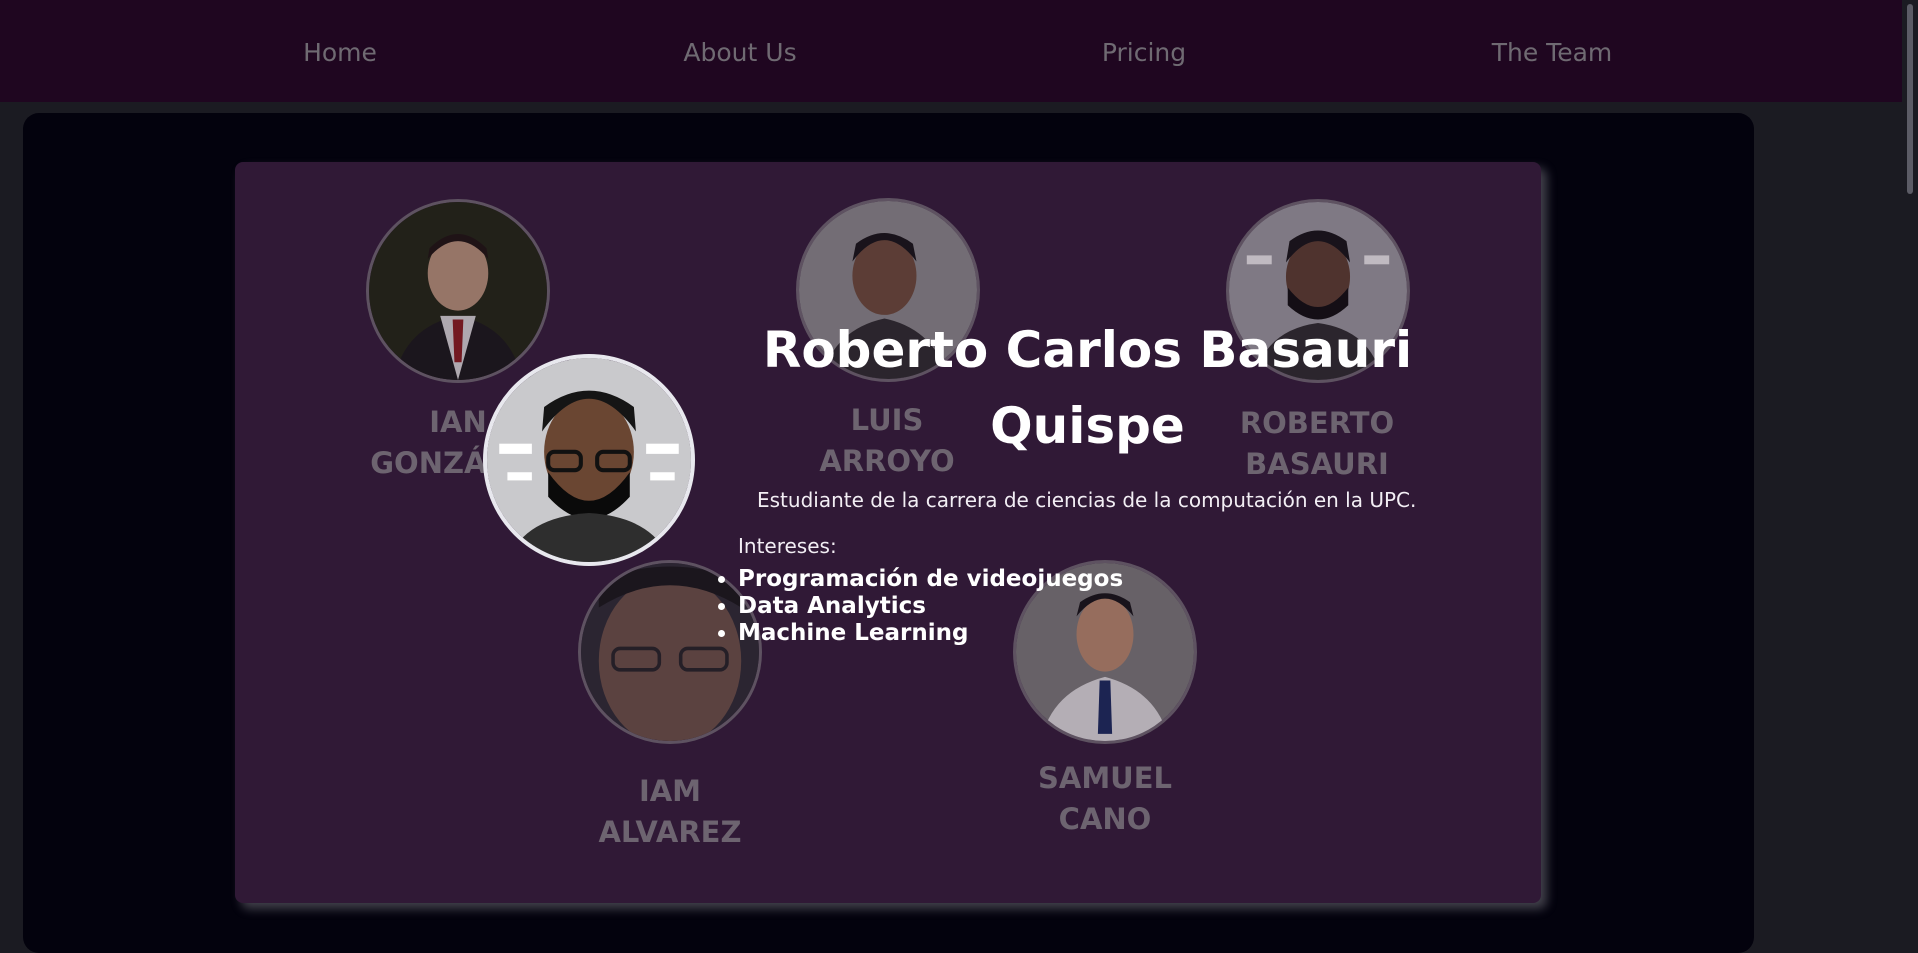 The height and width of the screenshot is (953, 1918). I want to click on interest-item: Data Analytics, so click(930, 606).